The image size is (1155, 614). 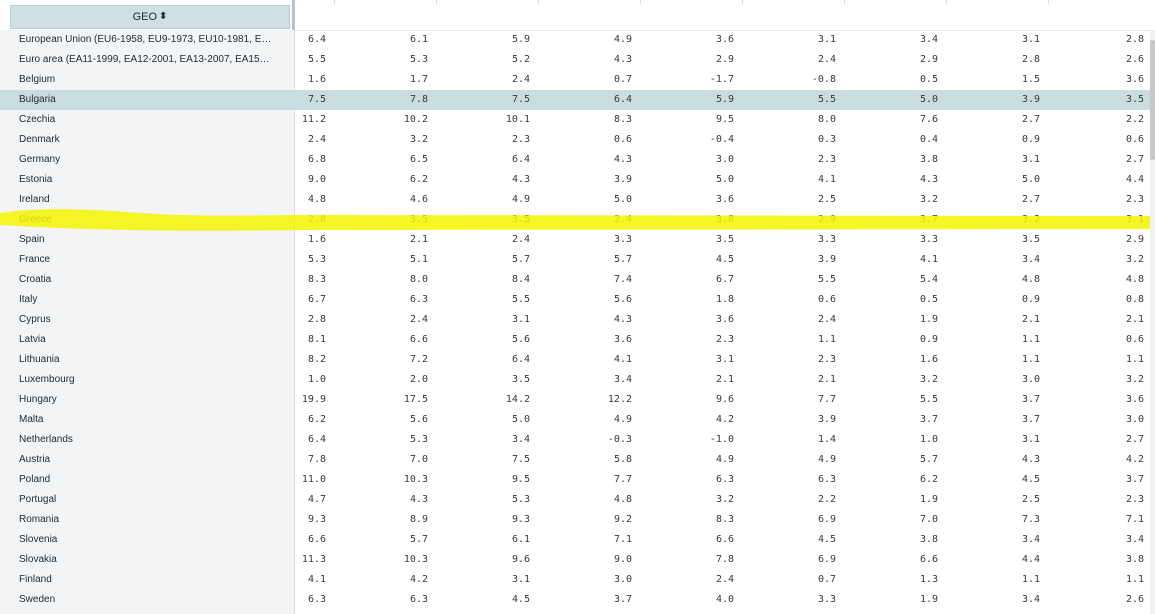 I want to click on value-cell: 1.9, so click(x=887, y=500).